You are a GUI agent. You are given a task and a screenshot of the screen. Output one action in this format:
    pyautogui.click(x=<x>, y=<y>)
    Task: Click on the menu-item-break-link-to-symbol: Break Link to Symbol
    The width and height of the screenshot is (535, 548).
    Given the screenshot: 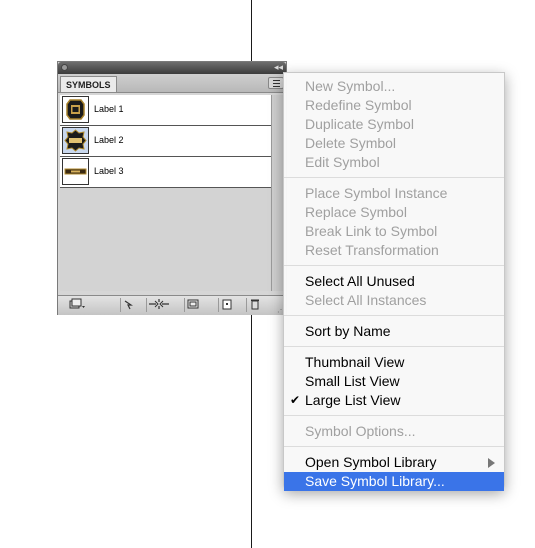 What is the action you would take?
    pyautogui.click(x=394, y=231)
    